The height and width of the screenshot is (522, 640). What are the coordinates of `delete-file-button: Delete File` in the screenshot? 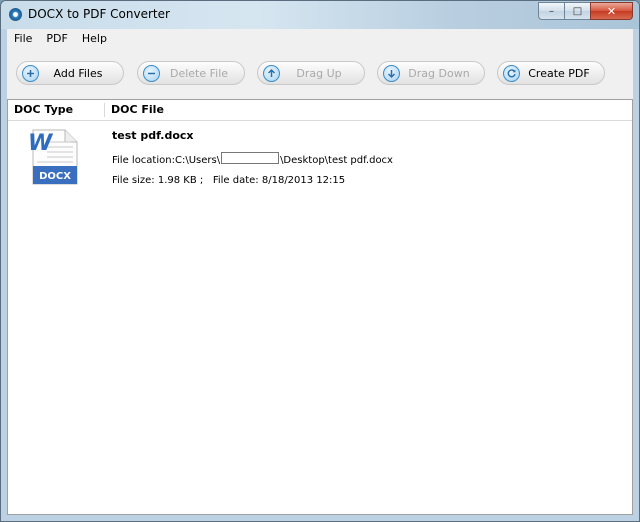 It's located at (191, 73).